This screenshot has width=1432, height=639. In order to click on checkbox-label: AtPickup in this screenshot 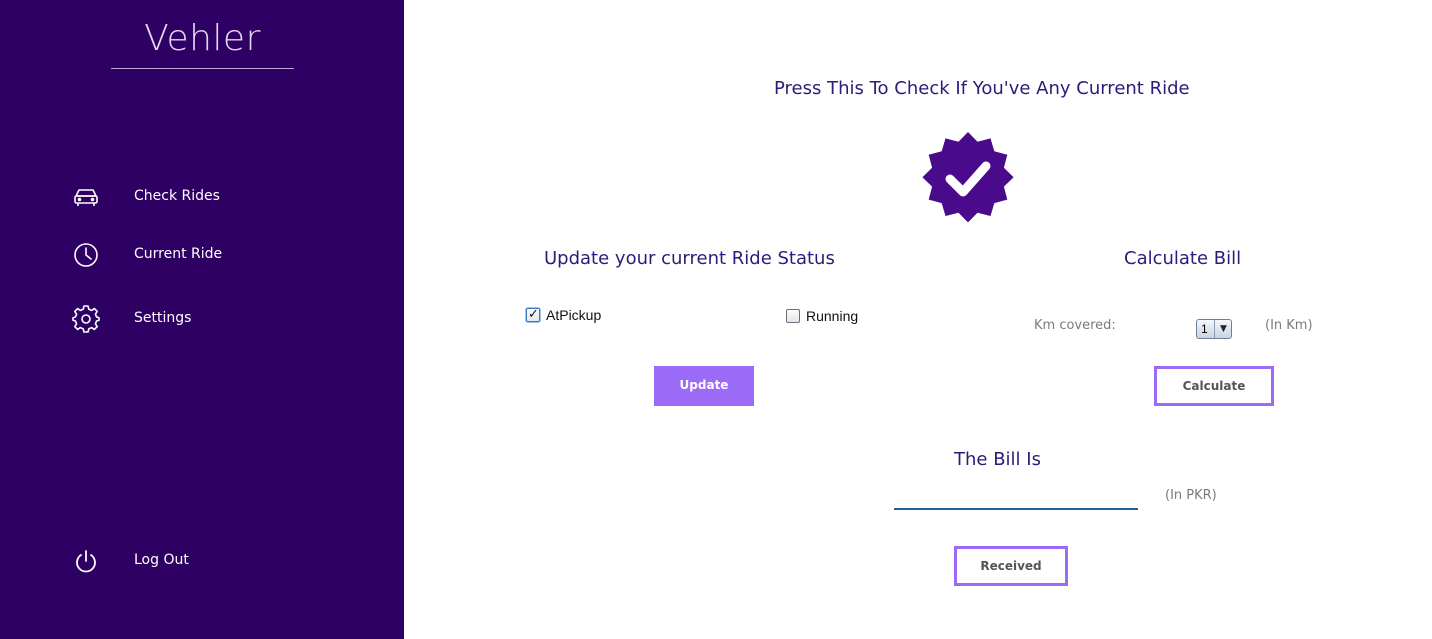, I will do `click(574, 315)`.